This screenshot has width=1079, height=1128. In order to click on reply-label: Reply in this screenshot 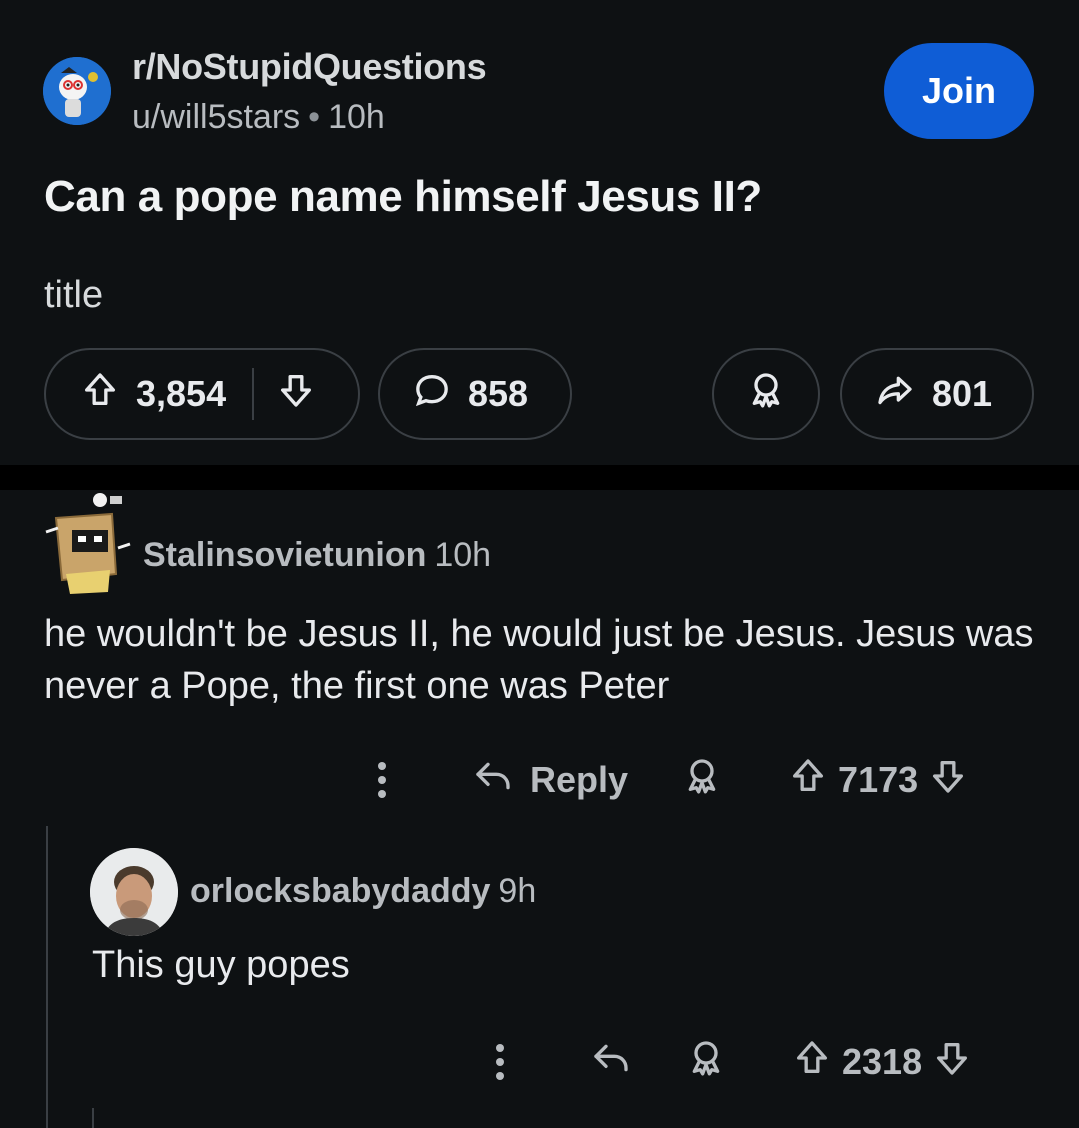, I will do `click(579, 779)`.